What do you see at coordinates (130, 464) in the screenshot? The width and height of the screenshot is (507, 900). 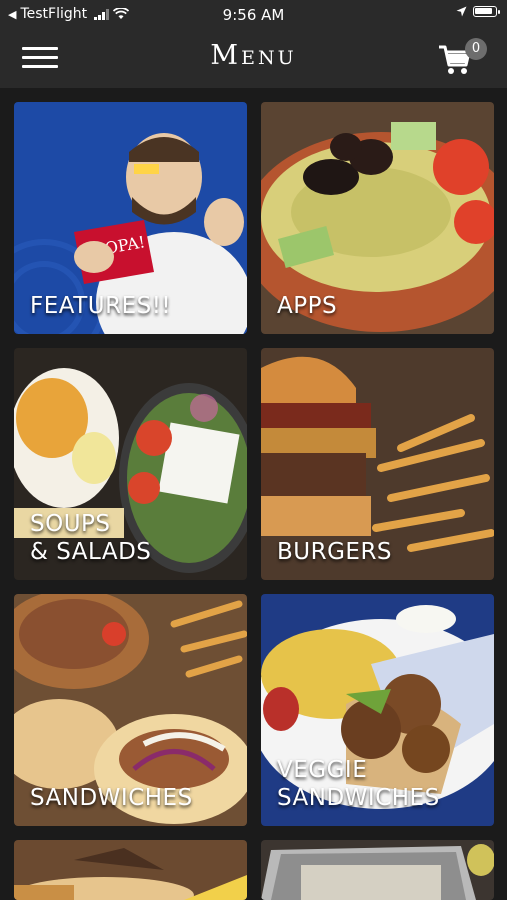 I see `menu-tile-soups-salads: SOUPS & SALADS` at bounding box center [130, 464].